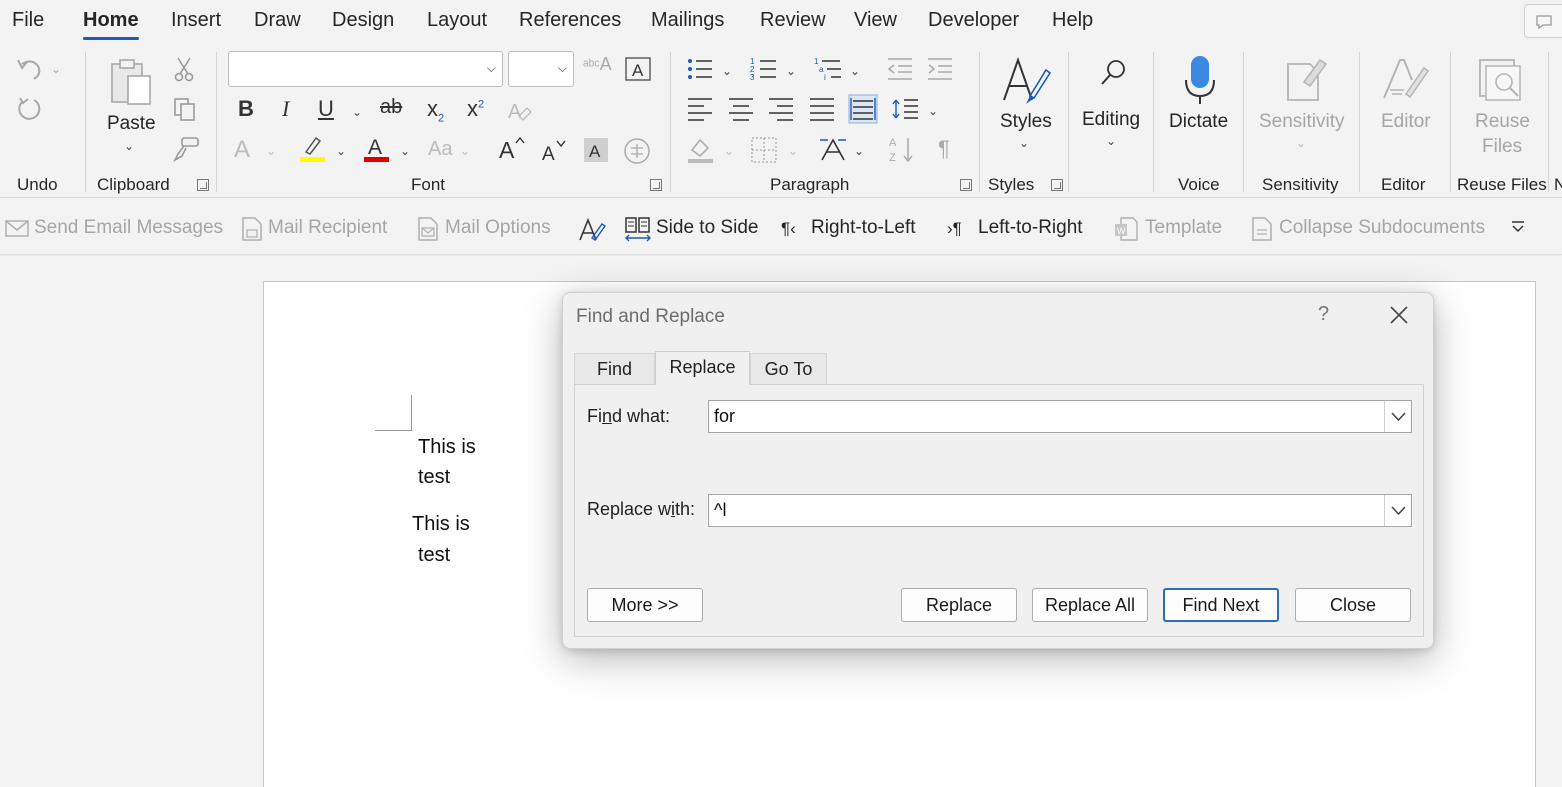 Image resolution: width=1562 pixels, height=787 pixels. Describe the element at coordinates (555, 150) in the screenshot. I see `shrink-font-icon: A` at that location.